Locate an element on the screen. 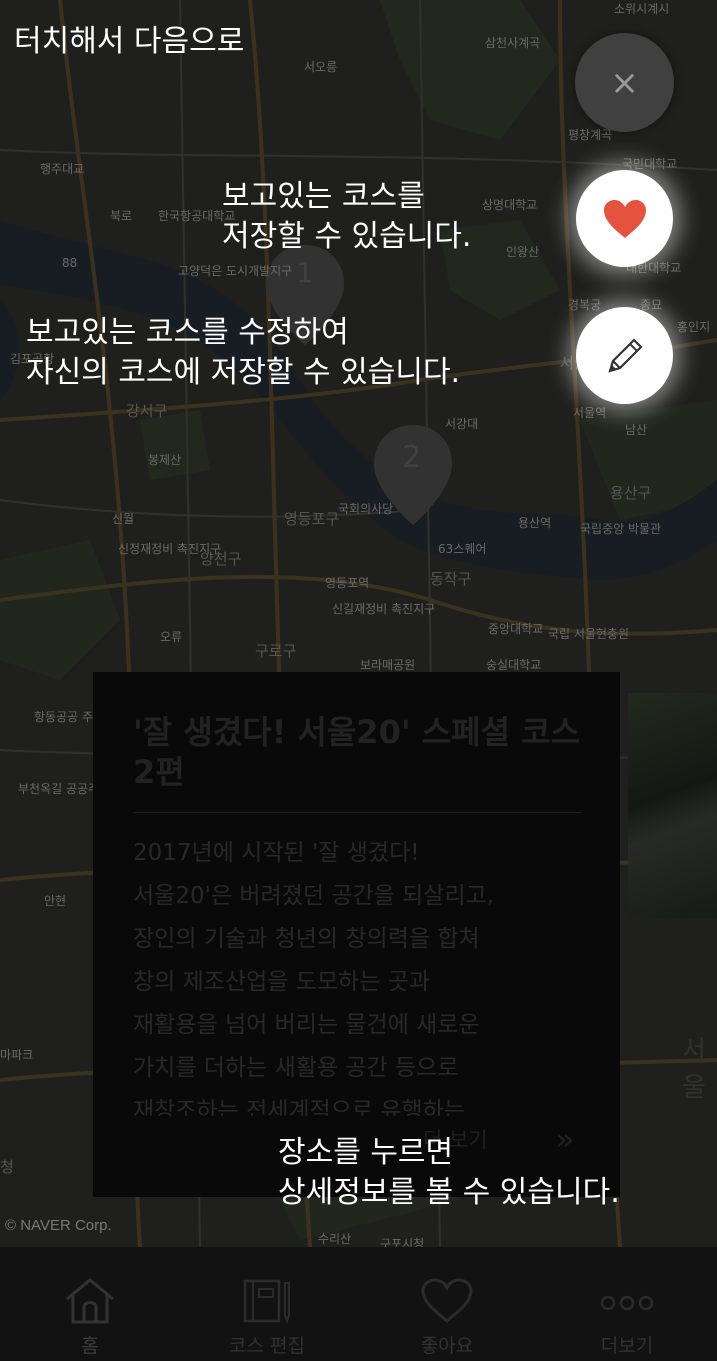  close-button: × is located at coordinates (624, 82).